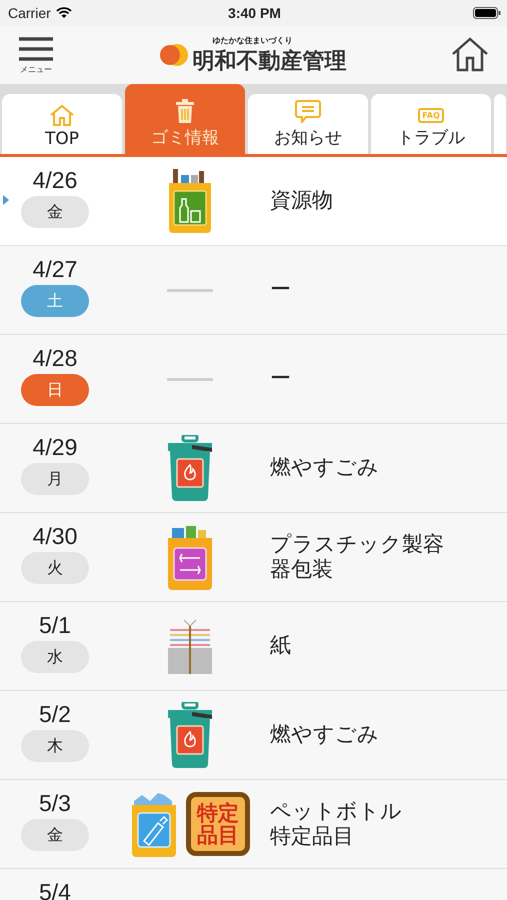 Image resolution: width=507 pixels, height=900 pixels. I want to click on date-label: 5/1, so click(55, 625).